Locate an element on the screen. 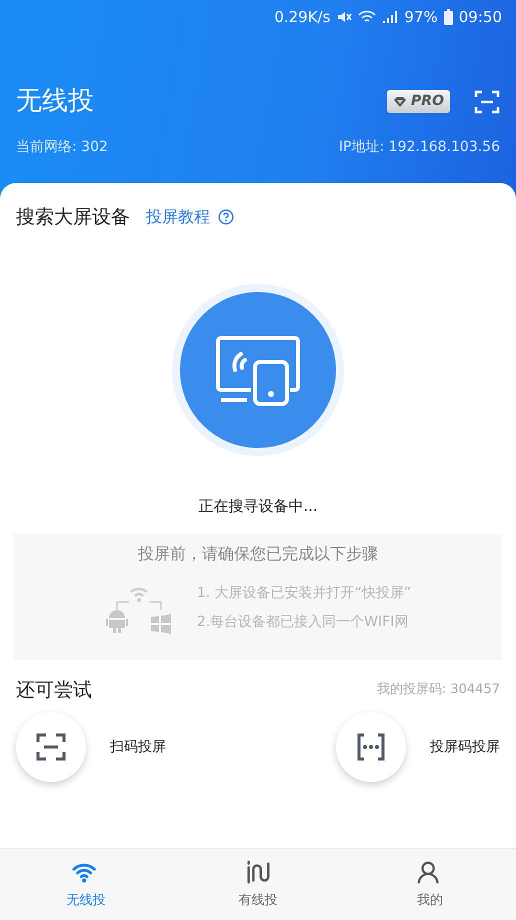 This screenshot has height=920, width=516. tips-title: 投屏前，请确保您已完成以下步骤 is located at coordinates (258, 553).